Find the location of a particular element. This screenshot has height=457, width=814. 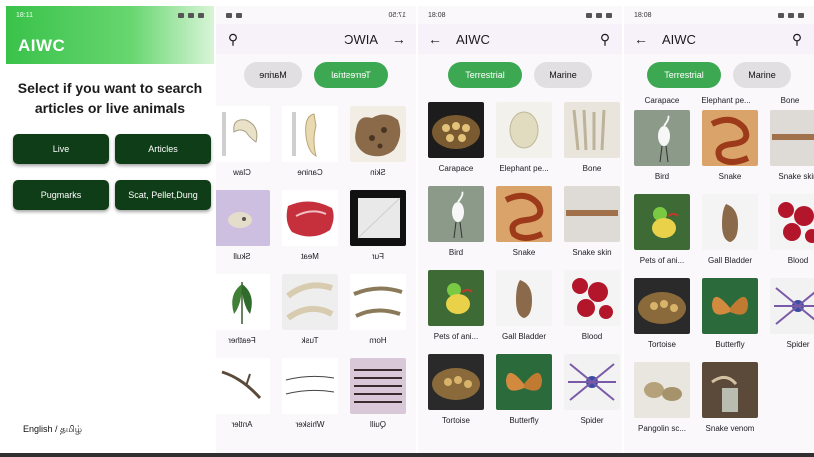

article-caption: Bird is located at coordinates (662, 176).